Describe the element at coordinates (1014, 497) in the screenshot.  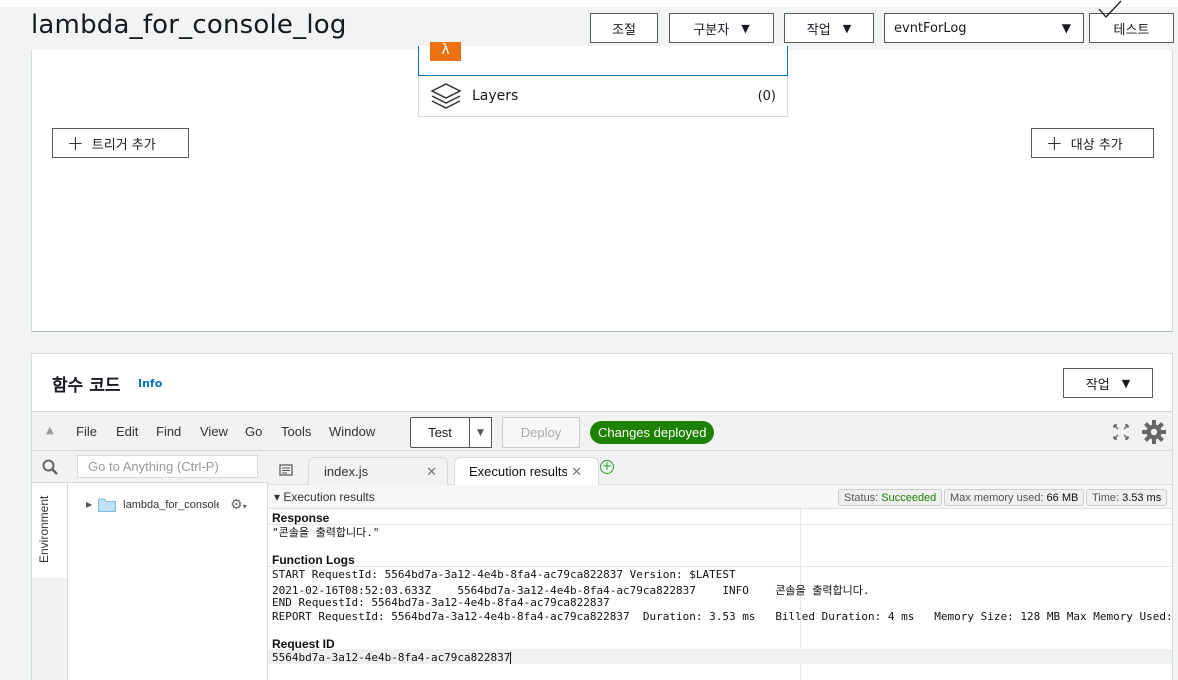
I see `max-memory-badge: Max memory used: 66 MB` at that location.